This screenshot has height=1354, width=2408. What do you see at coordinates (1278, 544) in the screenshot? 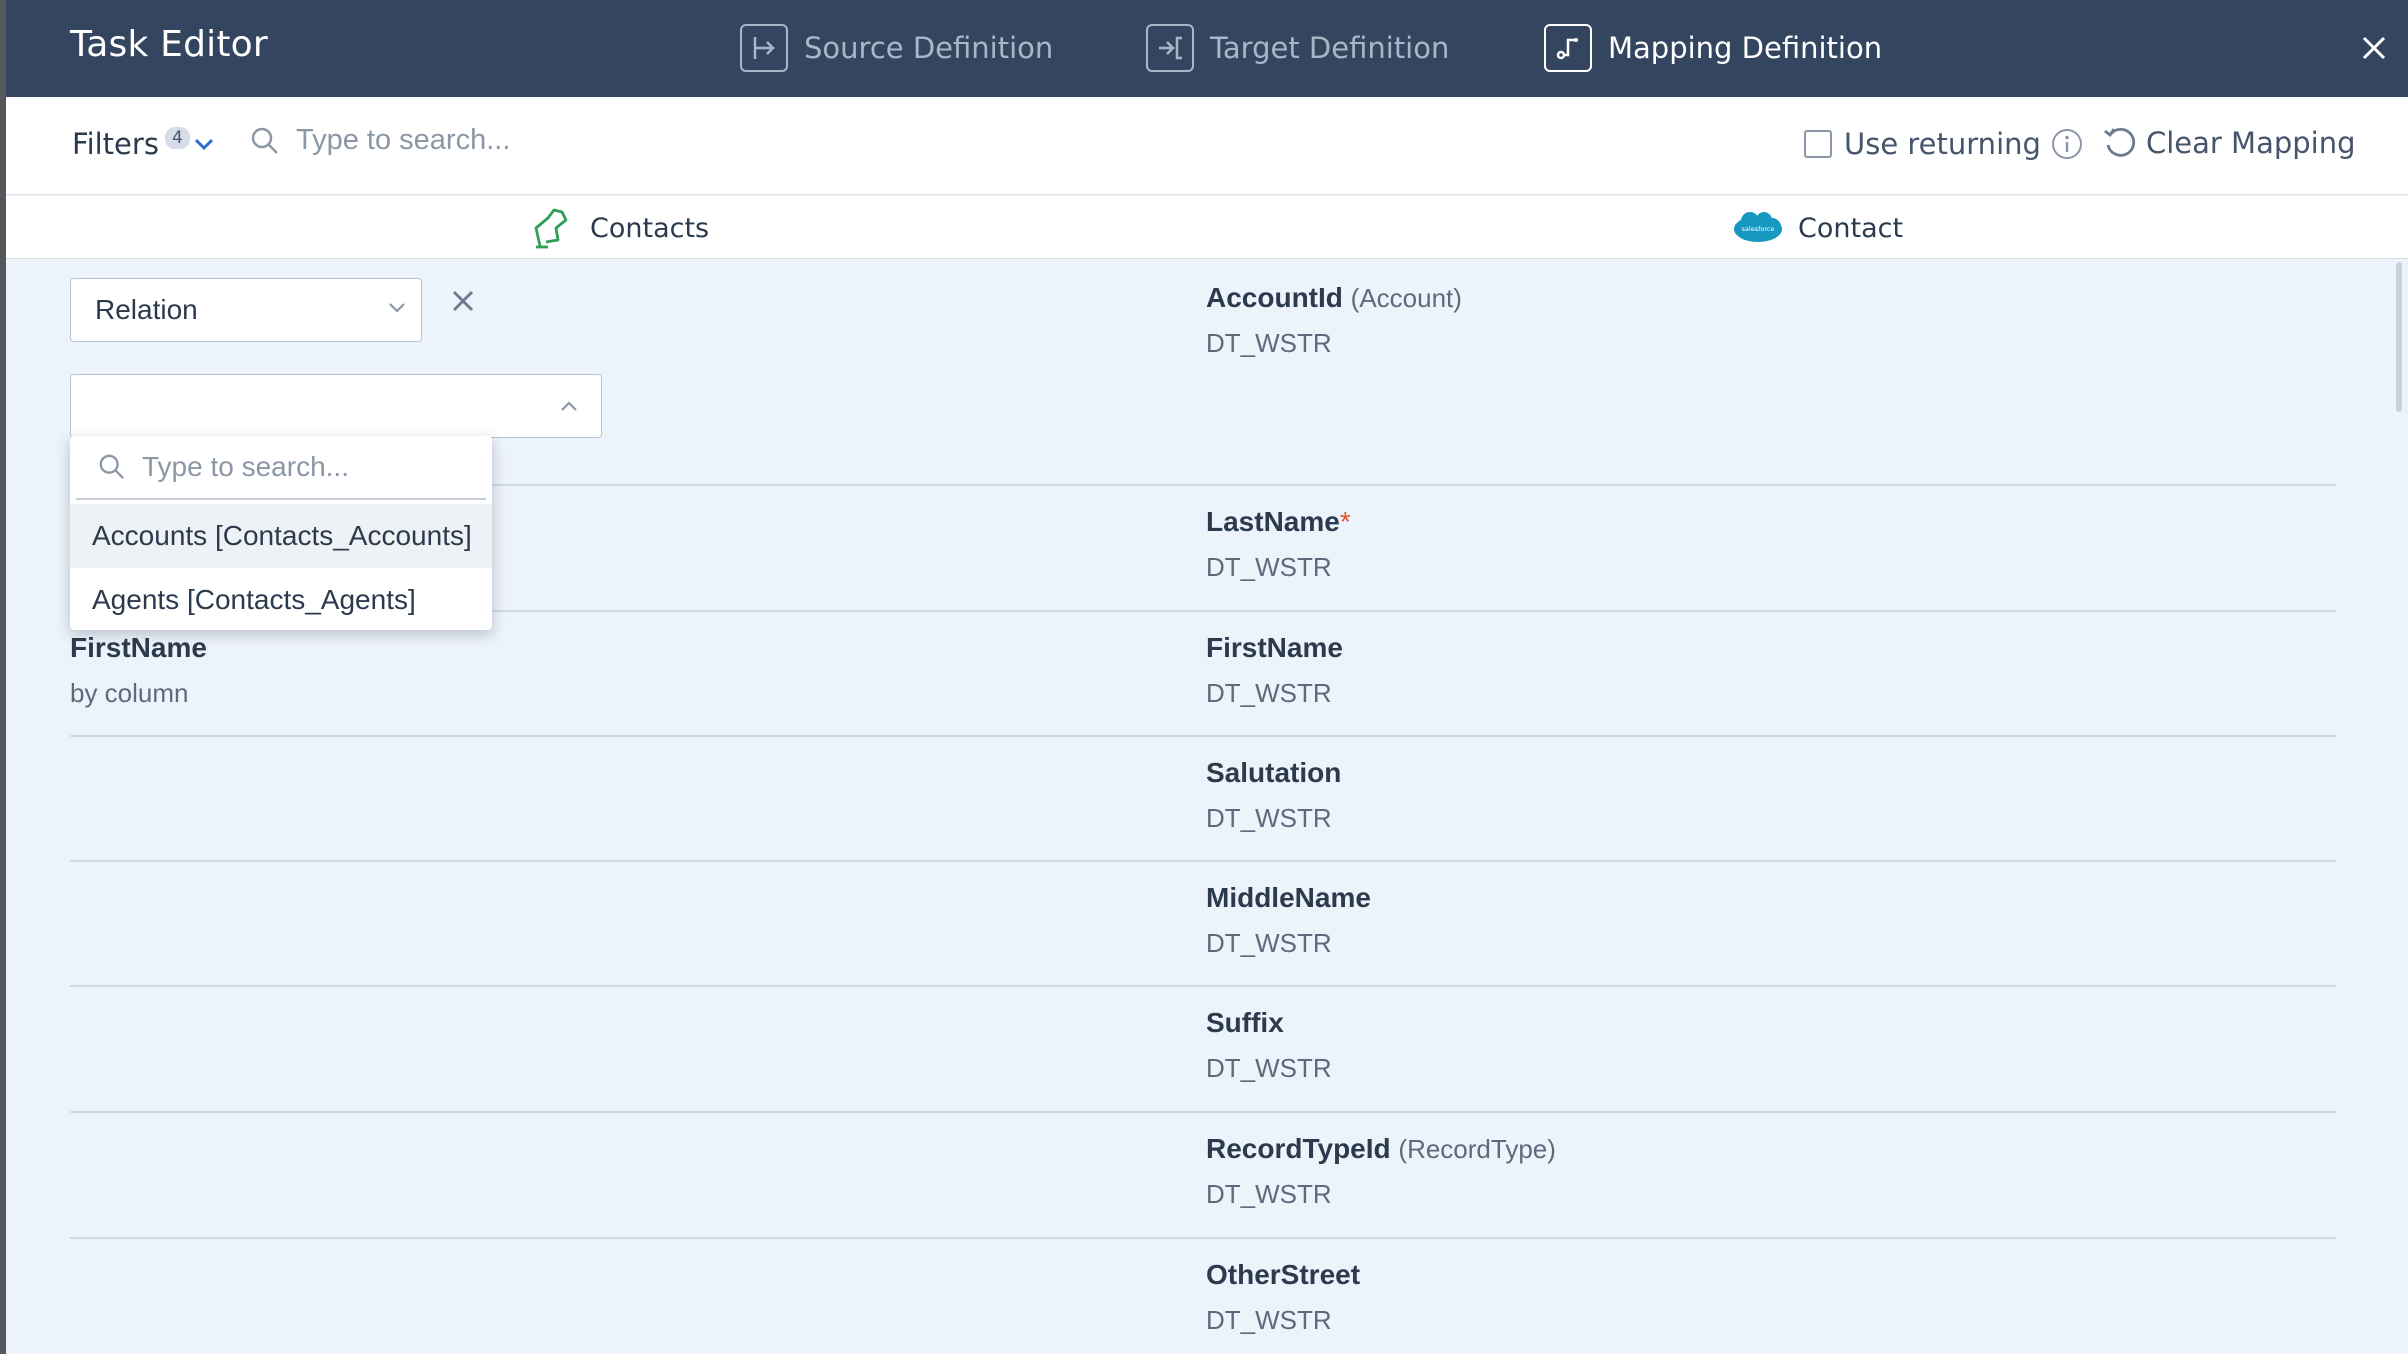
I see `target-field: LastName* DT_WSTR` at bounding box center [1278, 544].